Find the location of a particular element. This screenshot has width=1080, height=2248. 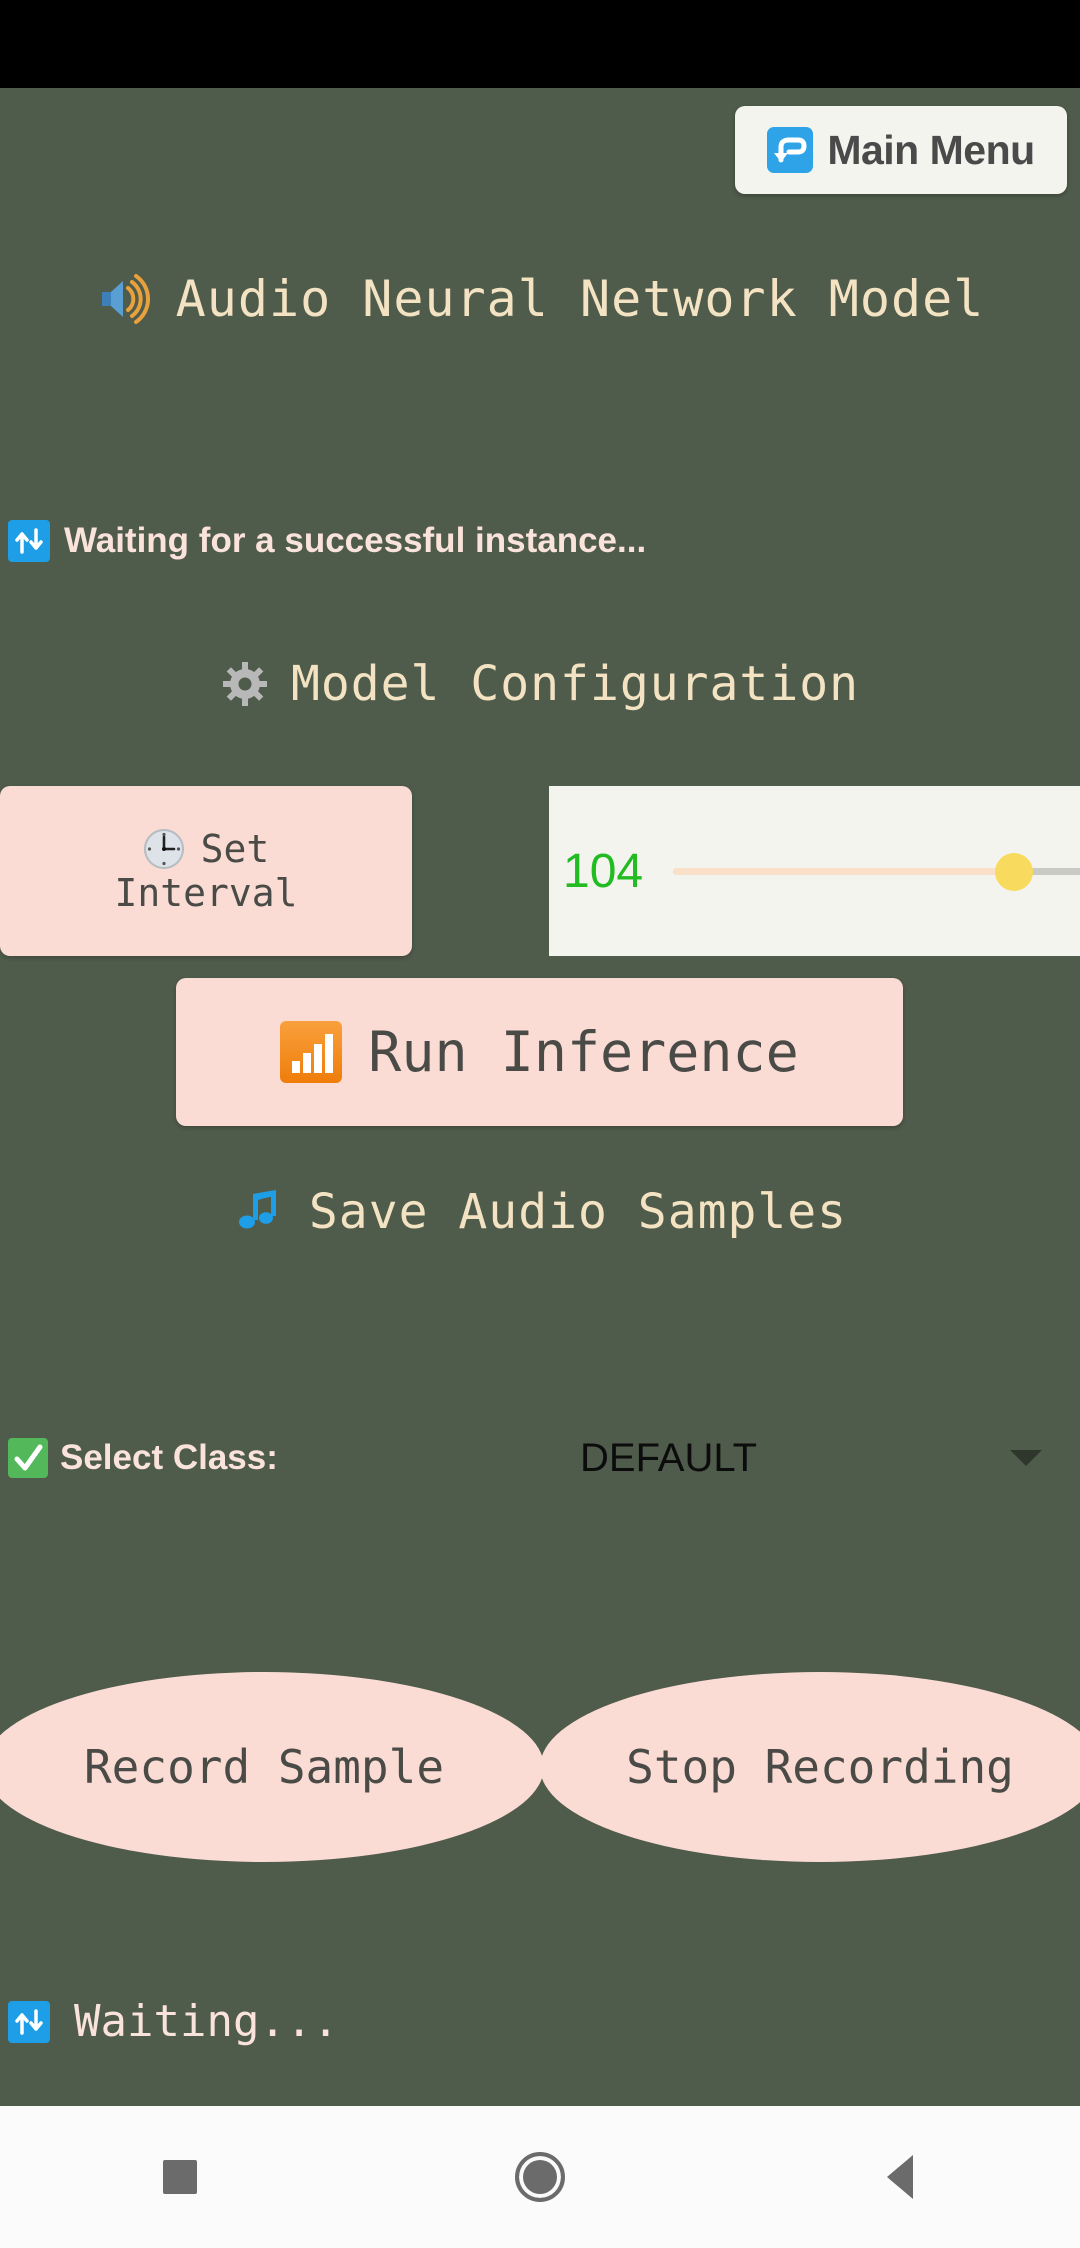

main-menu-label: Main Menu is located at coordinates (931, 149).